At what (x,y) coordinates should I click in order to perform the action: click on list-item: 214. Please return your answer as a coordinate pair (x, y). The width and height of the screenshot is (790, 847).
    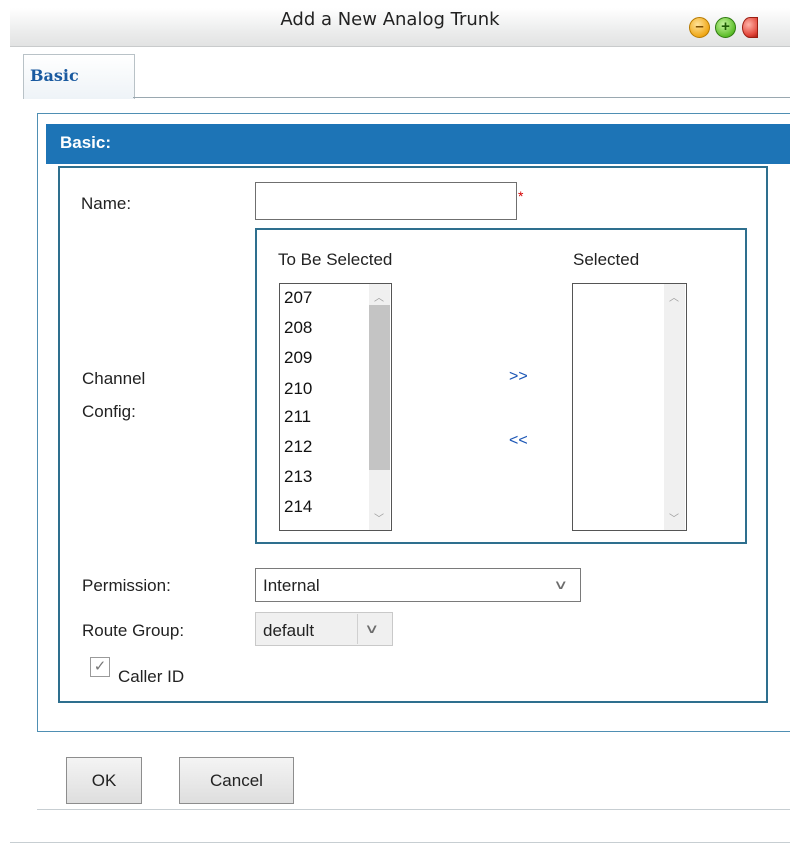
    Looking at the image, I should click on (298, 507).